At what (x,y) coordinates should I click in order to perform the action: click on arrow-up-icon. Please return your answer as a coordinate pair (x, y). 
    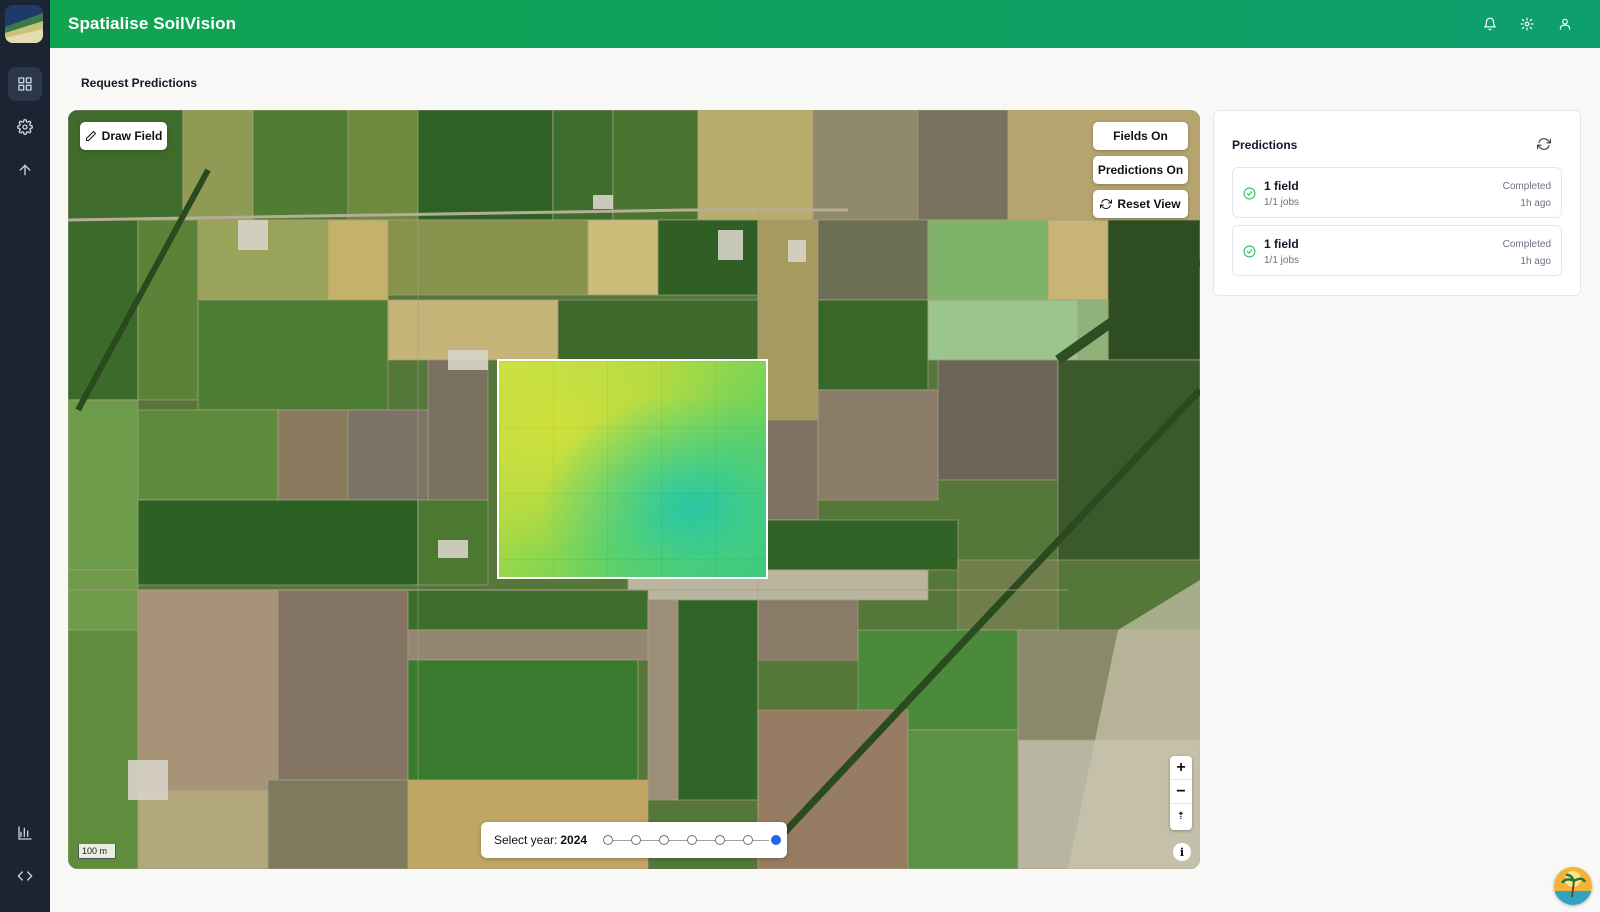
    Looking at the image, I should click on (25, 170).